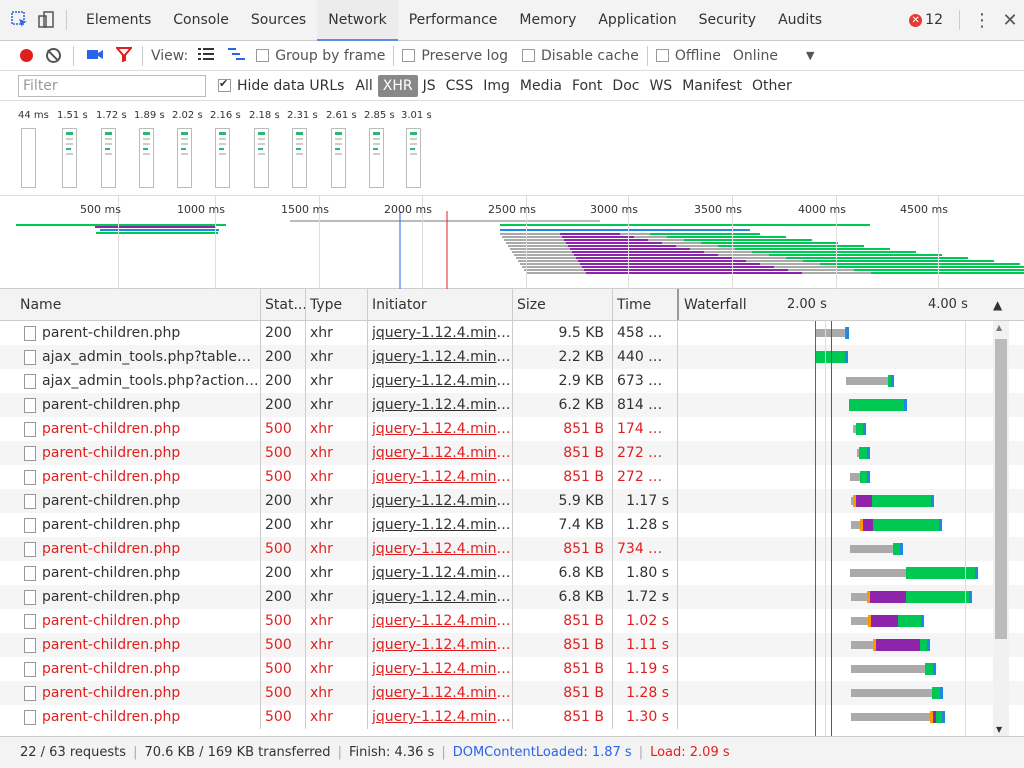 This screenshot has height=768, width=1024. I want to click on close-icon: ✕, so click(1010, 20).